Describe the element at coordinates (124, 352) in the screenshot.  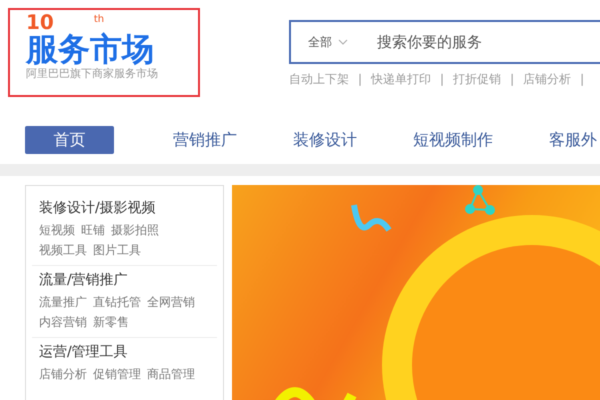
I see `category-title: 运营/管理工具` at that location.